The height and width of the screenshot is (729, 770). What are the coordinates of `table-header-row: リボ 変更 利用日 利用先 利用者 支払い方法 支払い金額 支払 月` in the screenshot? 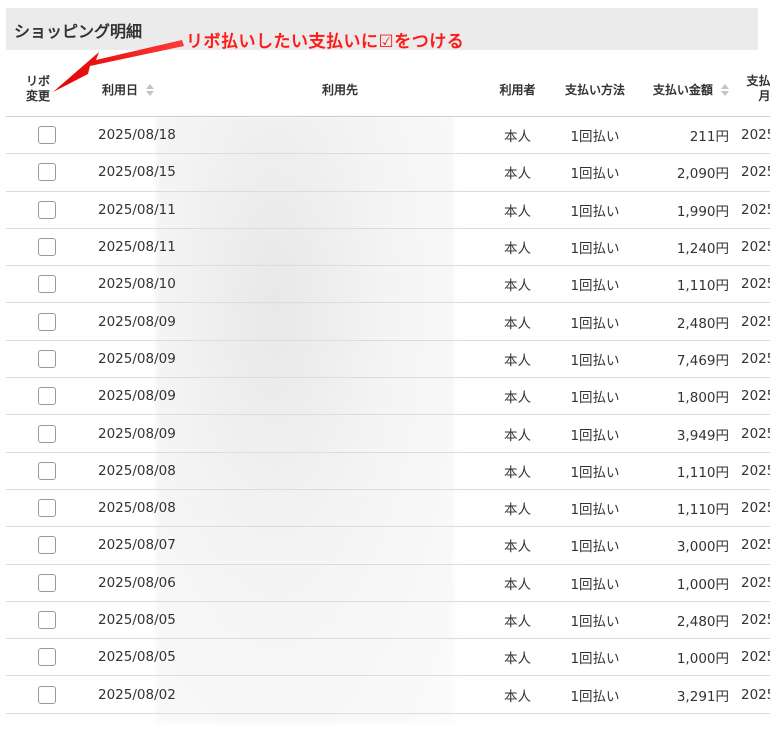 It's located at (388, 89).